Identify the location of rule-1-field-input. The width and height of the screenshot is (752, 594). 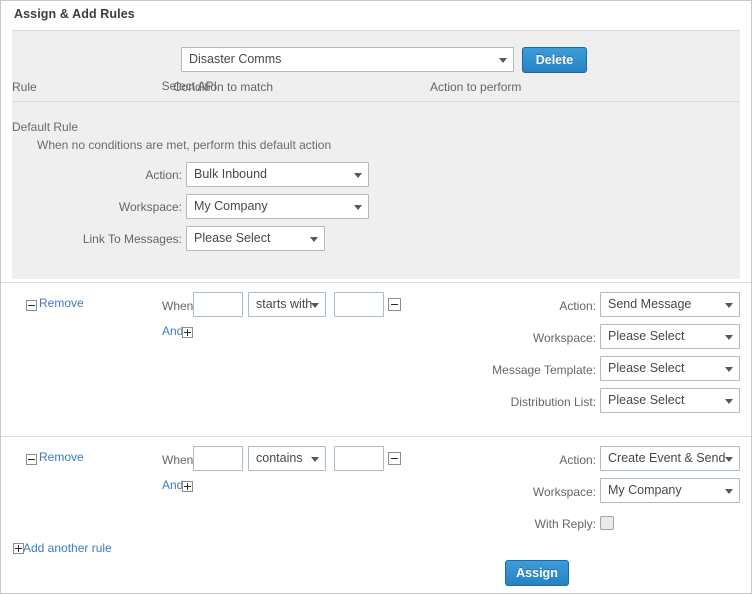
(218, 304).